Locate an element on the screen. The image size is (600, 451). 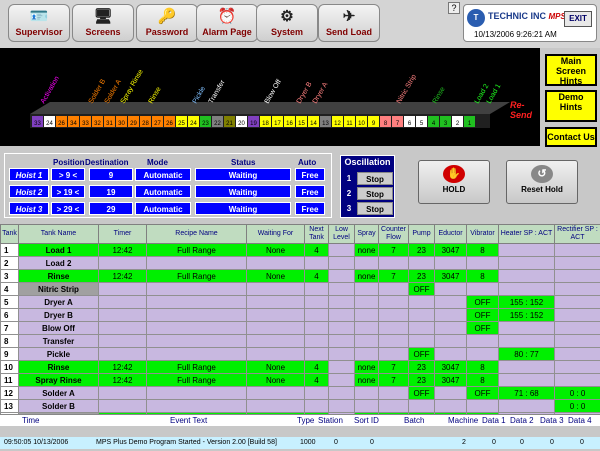
tank-row: 8 Transfer is located at coordinates (300, 341).